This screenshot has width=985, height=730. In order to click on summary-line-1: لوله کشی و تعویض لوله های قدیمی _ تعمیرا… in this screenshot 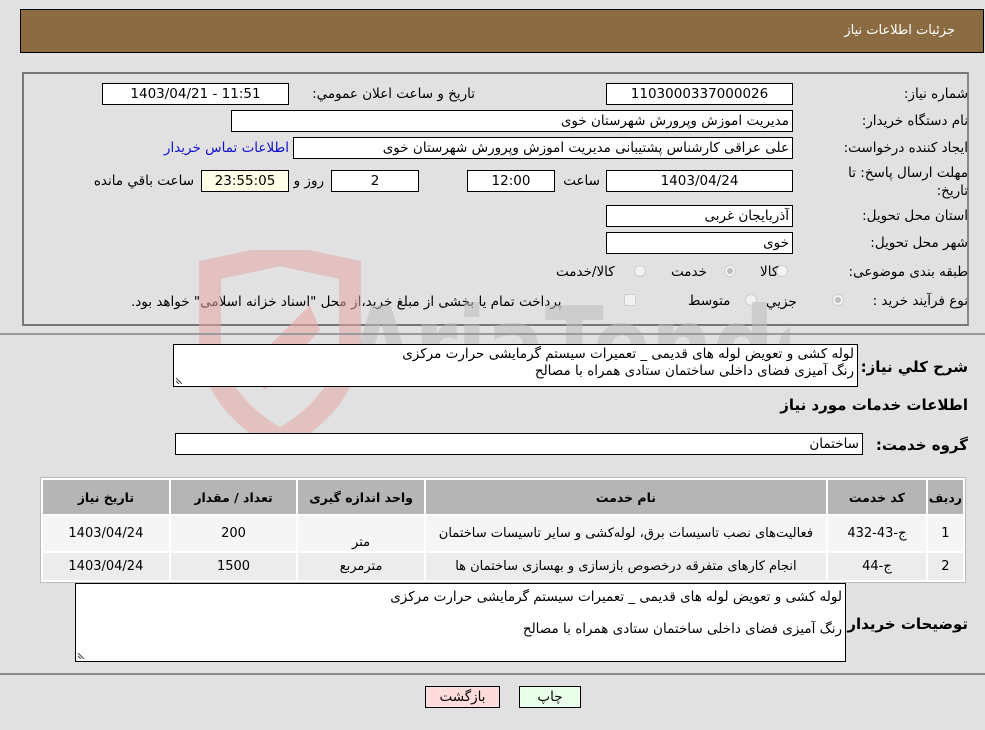, I will do `click(628, 354)`.